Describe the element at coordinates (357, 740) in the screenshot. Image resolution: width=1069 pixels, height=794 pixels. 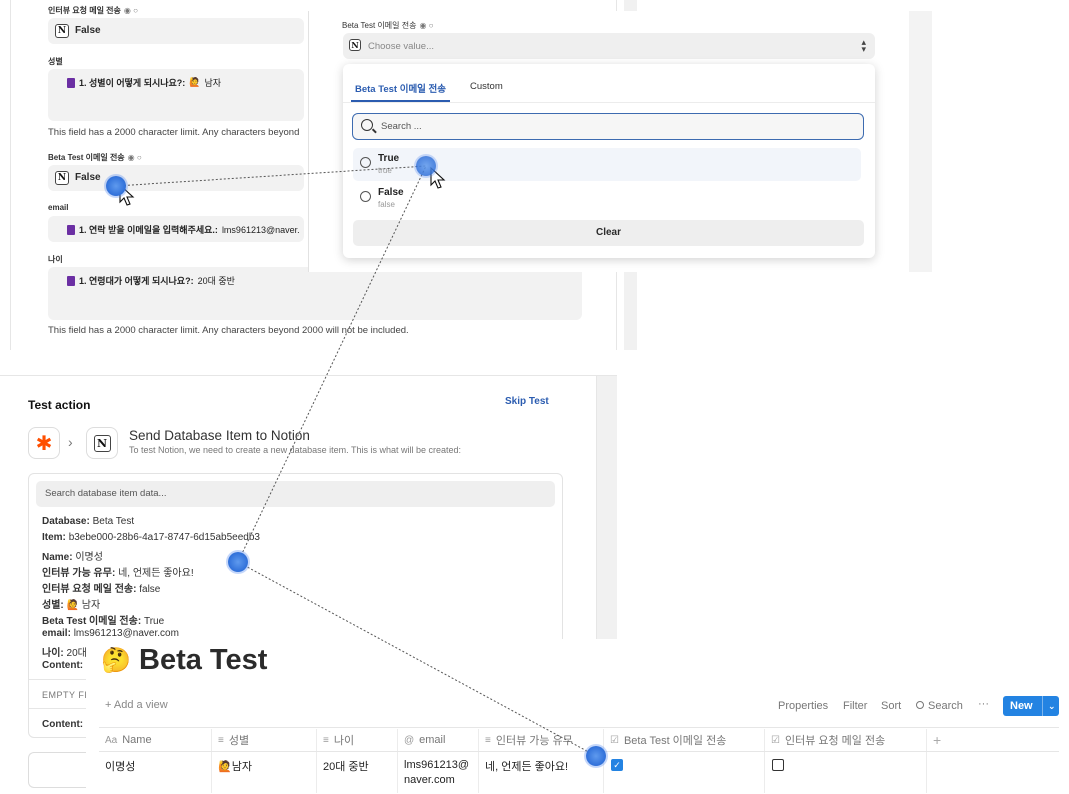
I see `column-header-age: ≡ 나이` at that location.